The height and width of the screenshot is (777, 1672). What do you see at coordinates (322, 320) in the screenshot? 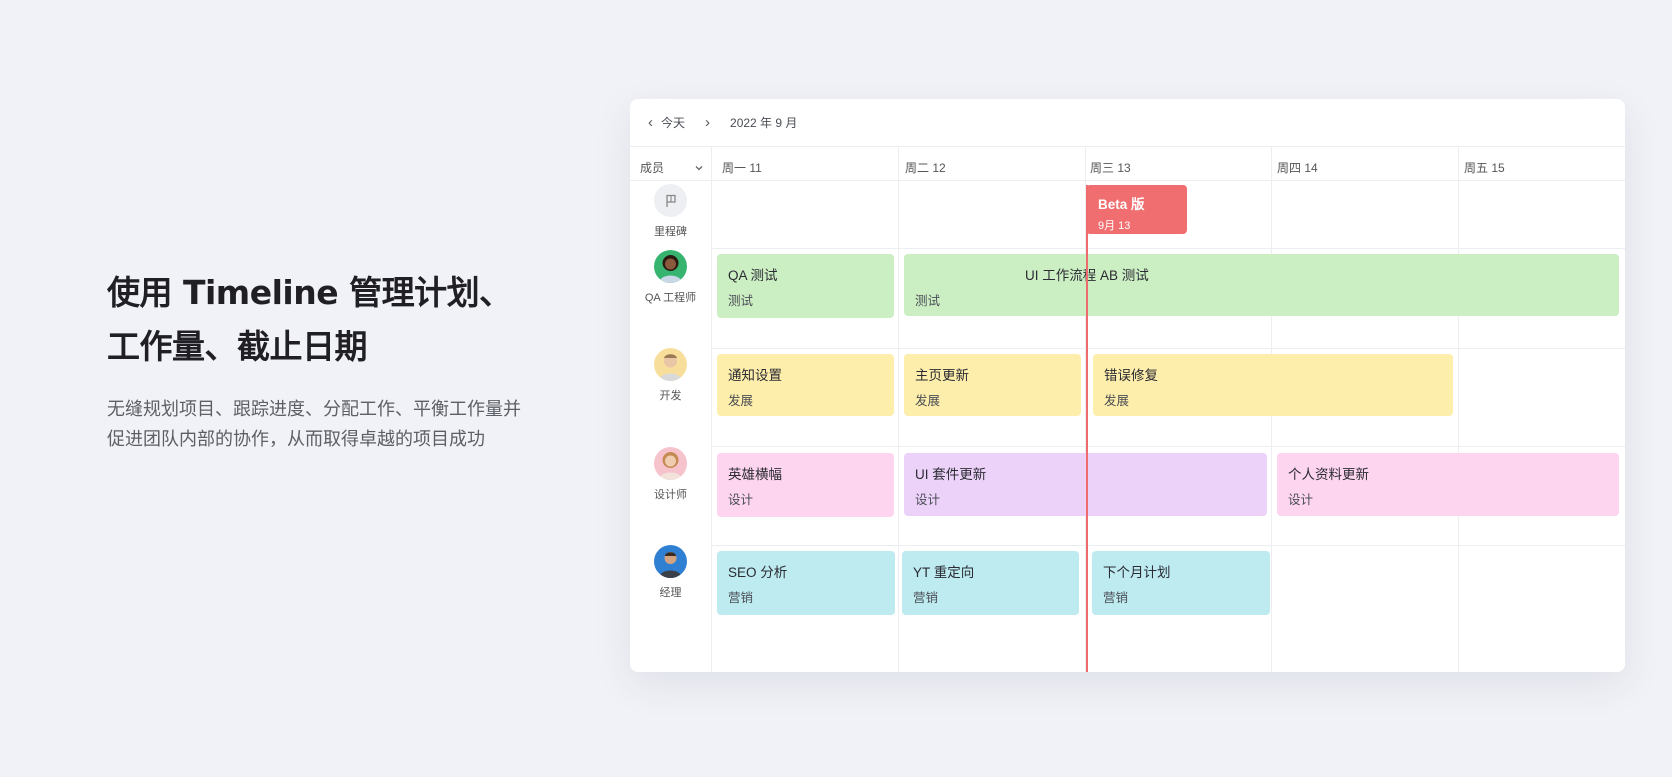
I see `hero-title: 使用 Timeline 管理计划、 工作量、截止日期` at bounding box center [322, 320].